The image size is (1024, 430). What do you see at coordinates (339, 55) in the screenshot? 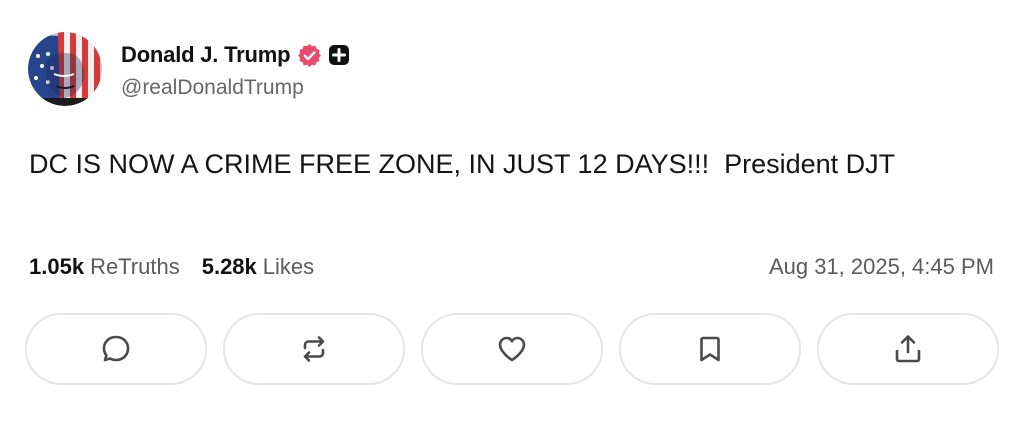
I see `plus-badge-icon` at bounding box center [339, 55].